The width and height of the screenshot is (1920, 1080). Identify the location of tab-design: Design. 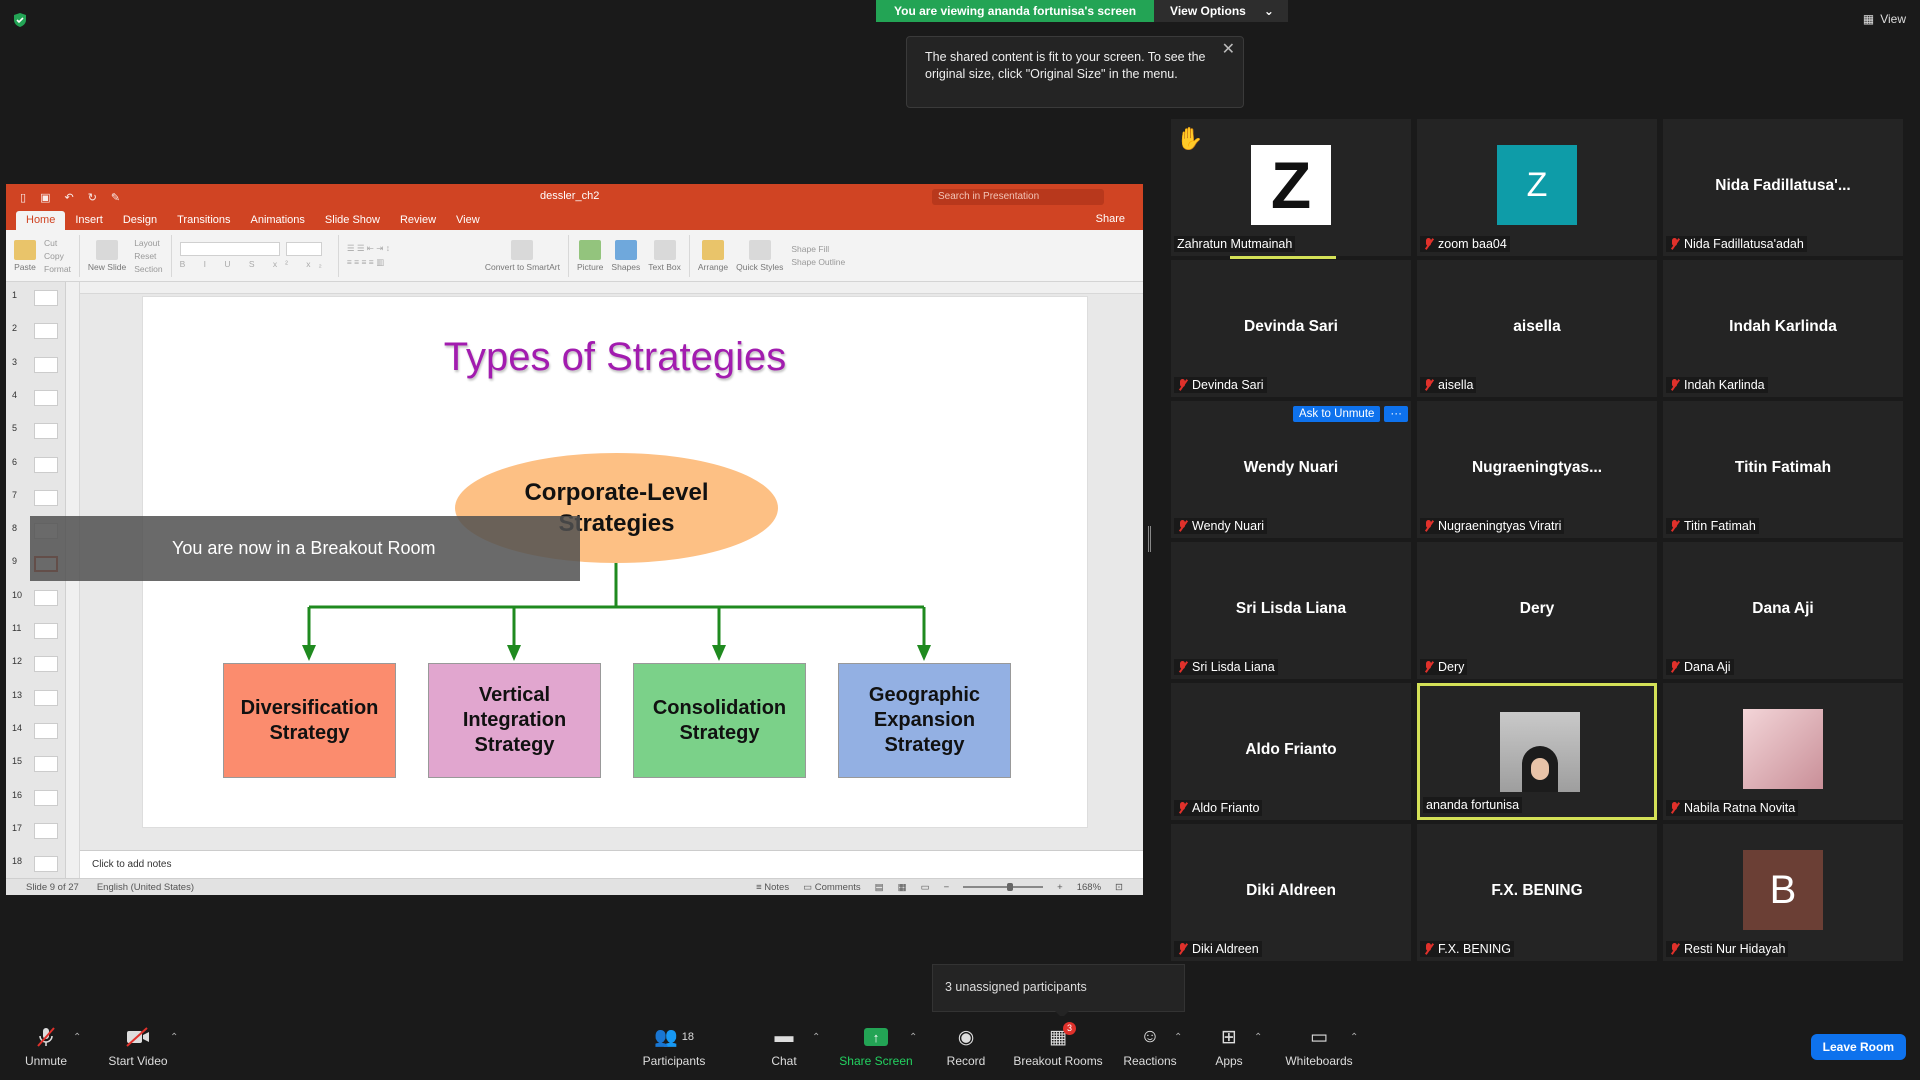
(140, 220).